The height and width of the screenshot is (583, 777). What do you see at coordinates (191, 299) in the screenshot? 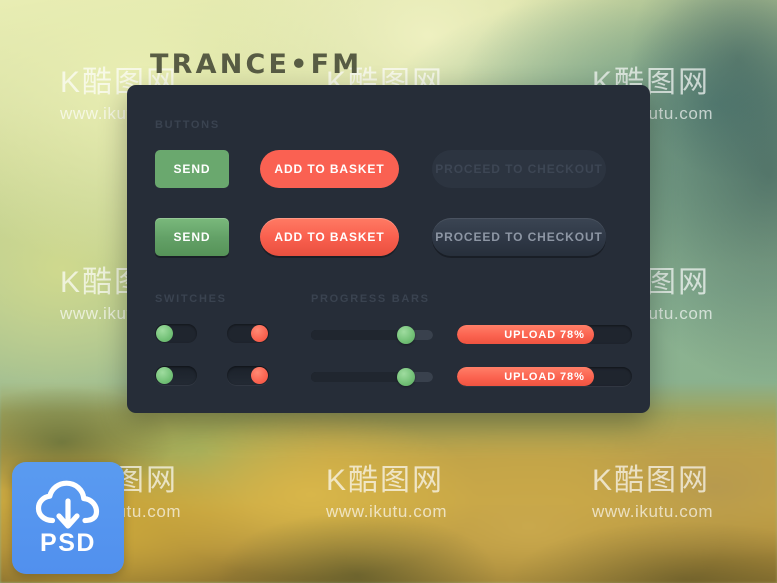
I see `section-label-switches: SWITCHES` at bounding box center [191, 299].